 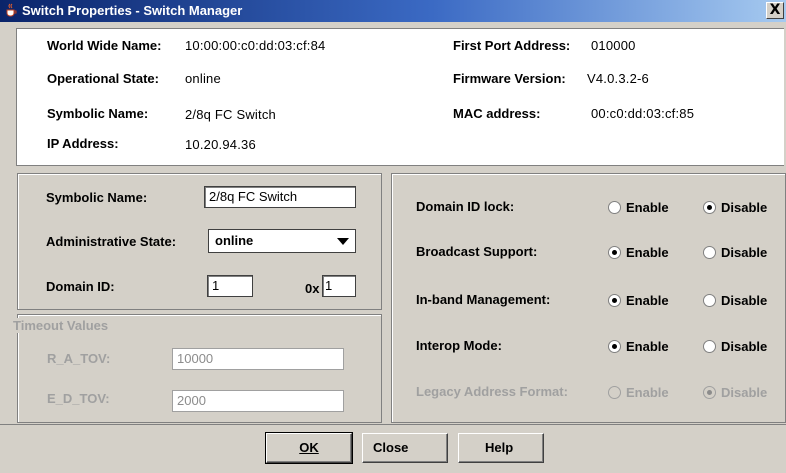 I want to click on broadcast-support-label: Broadcast Support:, so click(x=477, y=251).